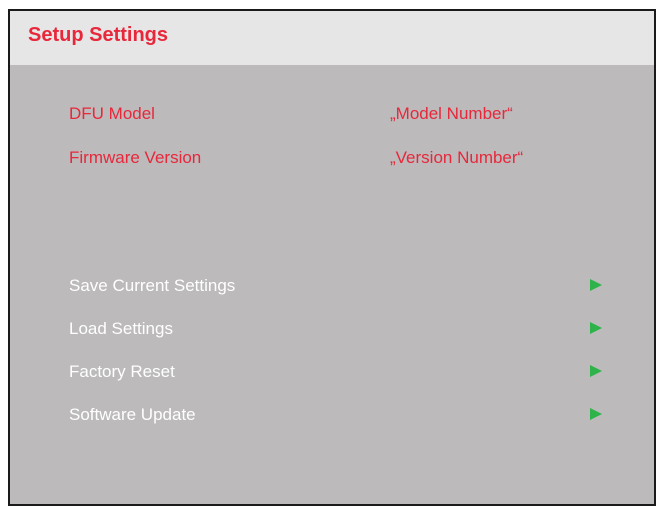 Image resolution: width=658 pixels, height=508 pixels. What do you see at coordinates (332, 116) in the screenshot?
I see `info-row-dfu-model: DFU Model „Model Number“` at bounding box center [332, 116].